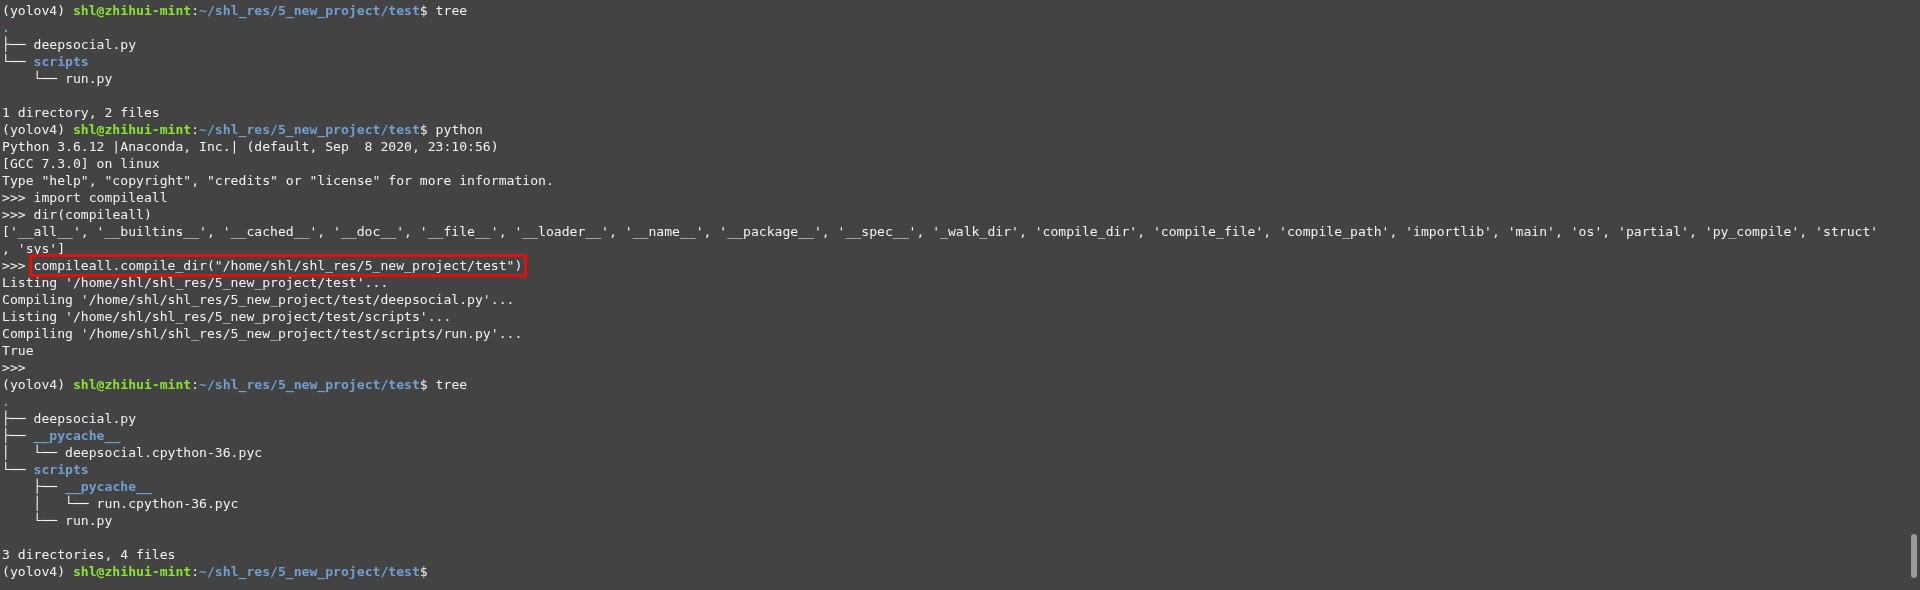 This screenshot has width=1920, height=590. I want to click on output-text: True, so click(18, 350).